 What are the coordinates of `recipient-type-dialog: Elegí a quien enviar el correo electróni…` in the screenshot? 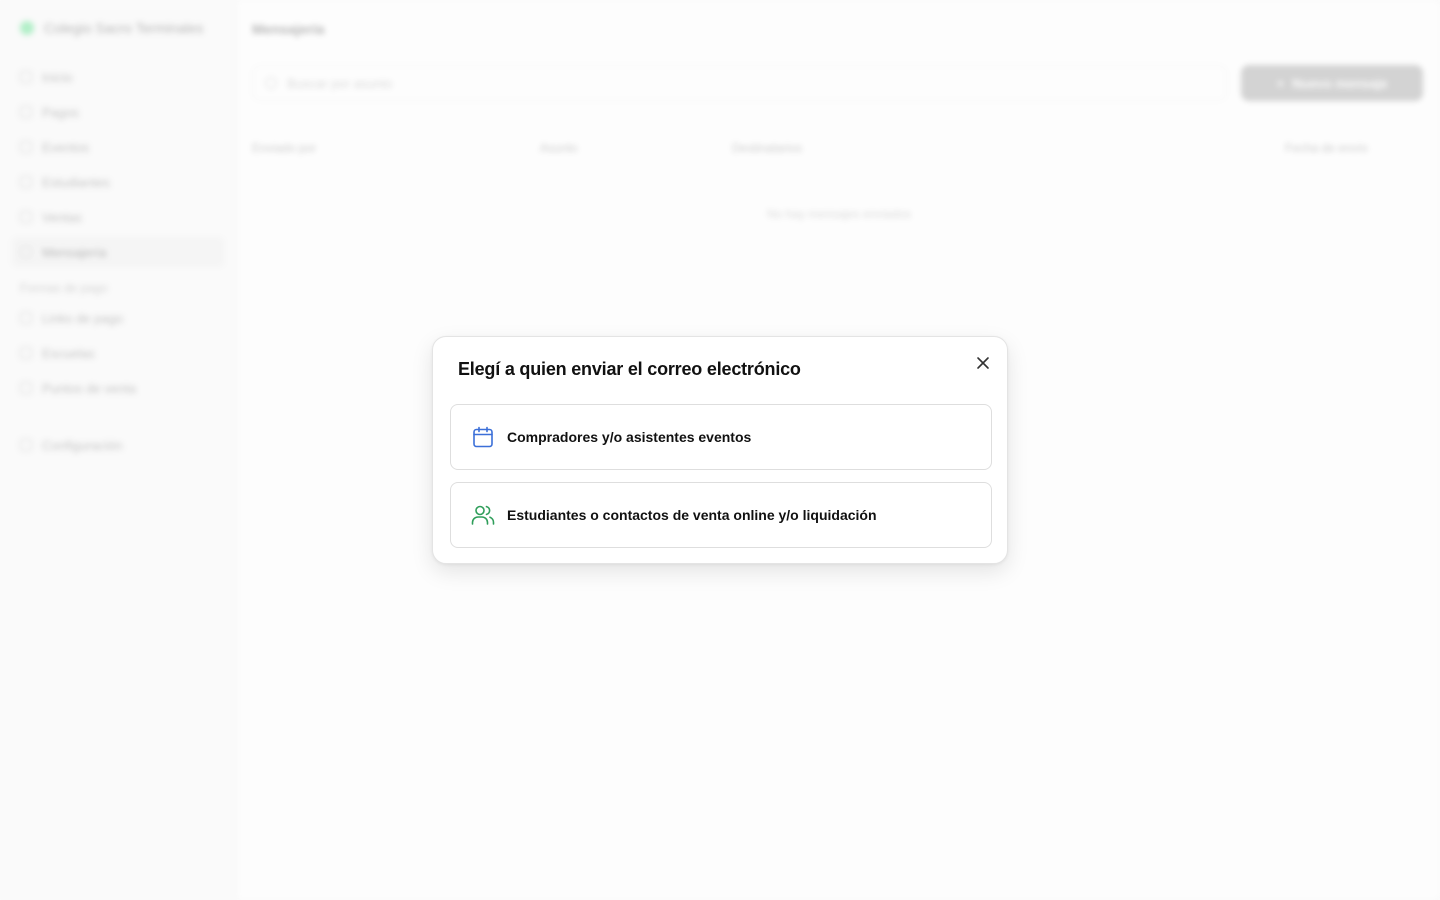 It's located at (720, 450).